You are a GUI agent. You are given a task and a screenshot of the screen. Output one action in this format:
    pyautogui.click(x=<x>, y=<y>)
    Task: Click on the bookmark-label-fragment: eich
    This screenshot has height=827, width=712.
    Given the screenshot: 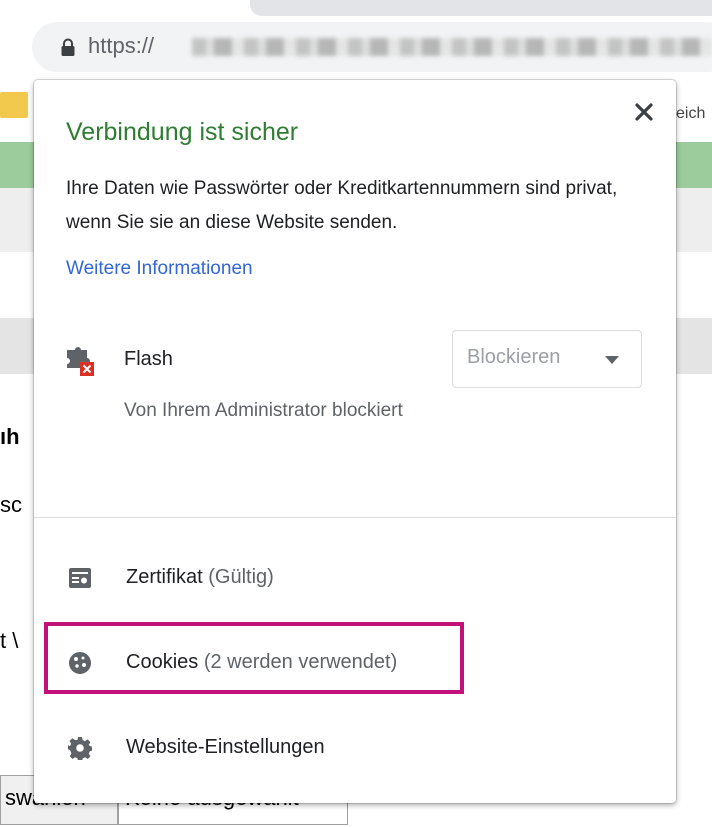 What is the action you would take?
    pyautogui.click(x=690, y=114)
    